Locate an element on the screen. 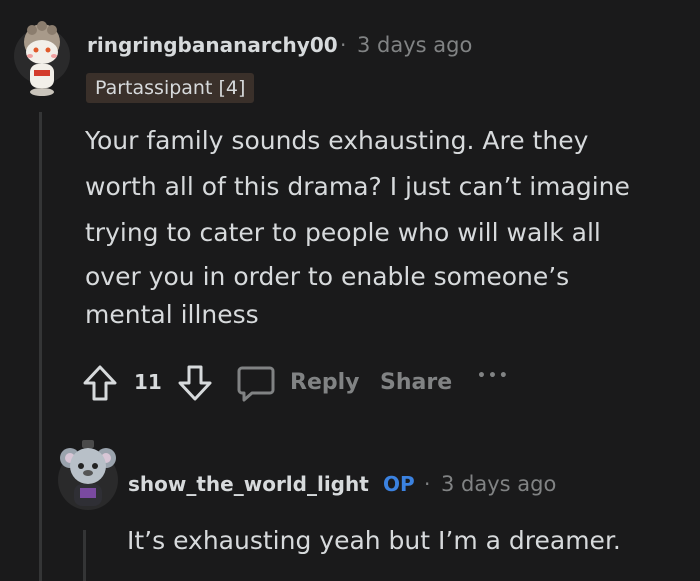 This screenshot has height=581, width=700. snoo-koala-avatar-icon is located at coordinates (88, 475).